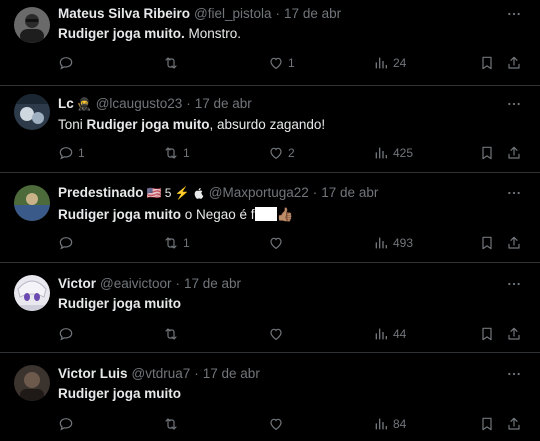  Describe the element at coordinates (291, 63) in the screenshot. I see `like-count: 1` at that location.